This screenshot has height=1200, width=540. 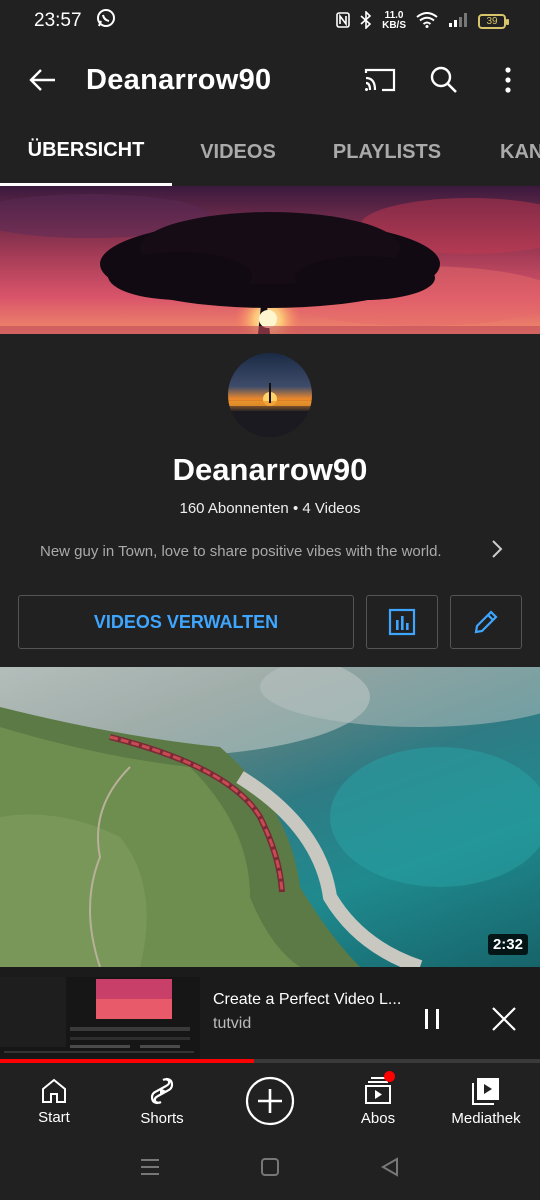 I want to click on nav-start-label: Start, so click(x=54, y=1117).